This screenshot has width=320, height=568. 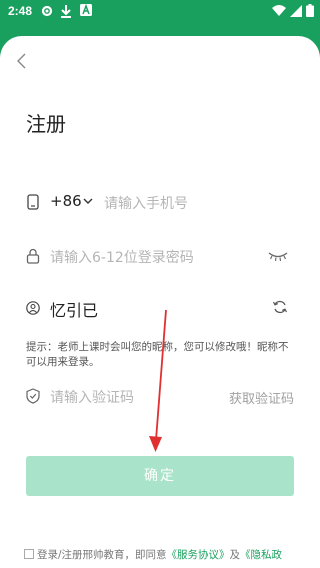 I want to click on gear-icon, so click(x=47, y=11).